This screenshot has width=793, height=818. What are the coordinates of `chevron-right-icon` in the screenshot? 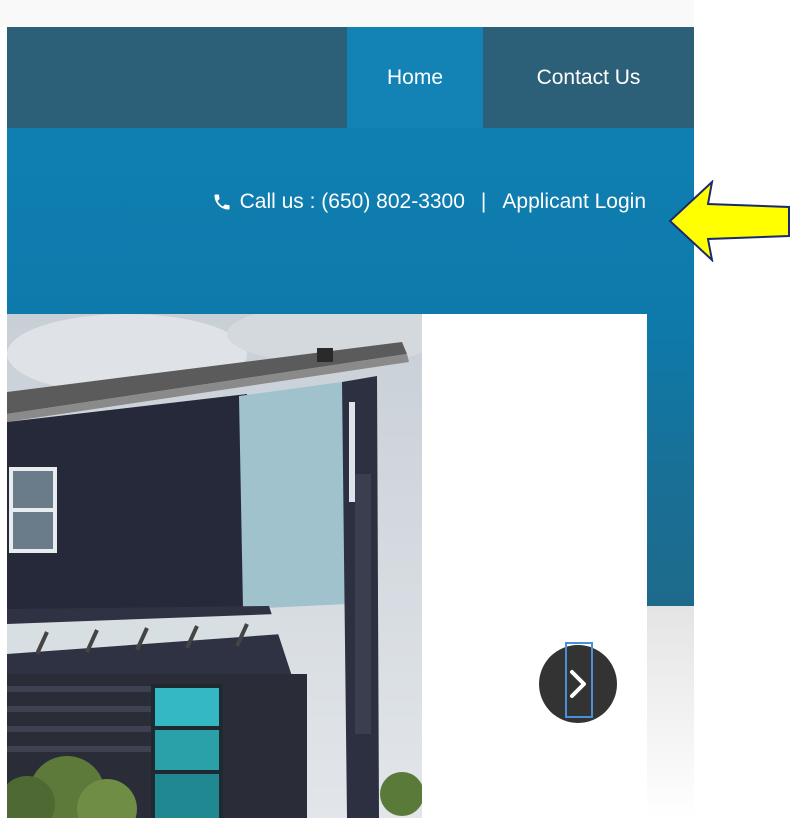 It's located at (578, 684).